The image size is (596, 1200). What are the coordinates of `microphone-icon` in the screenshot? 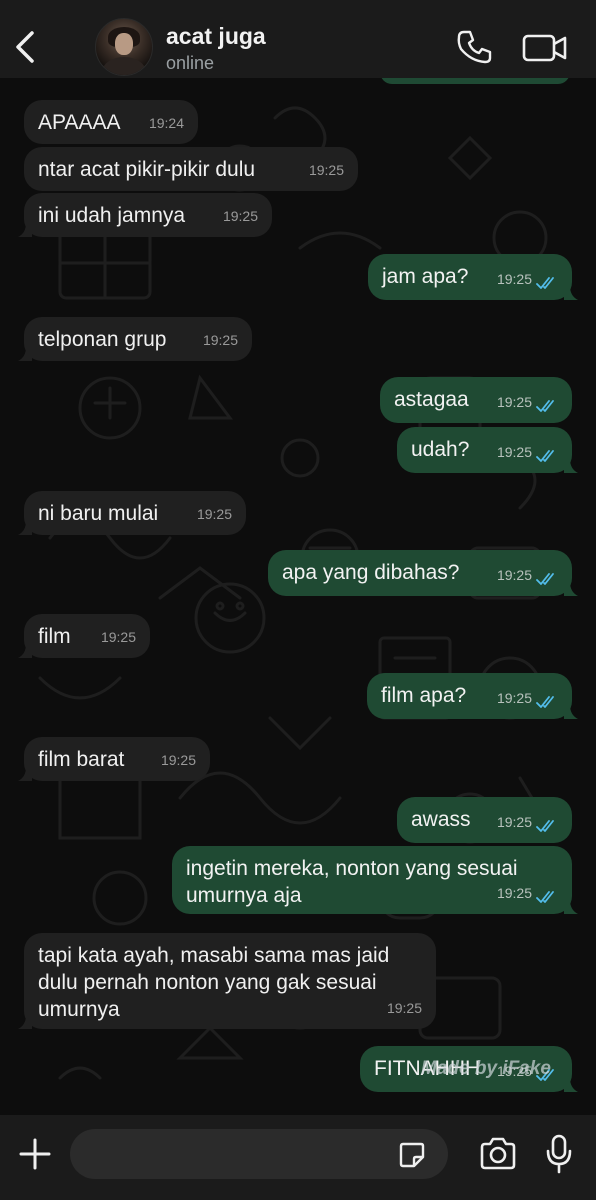 It's located at (559, 1154).